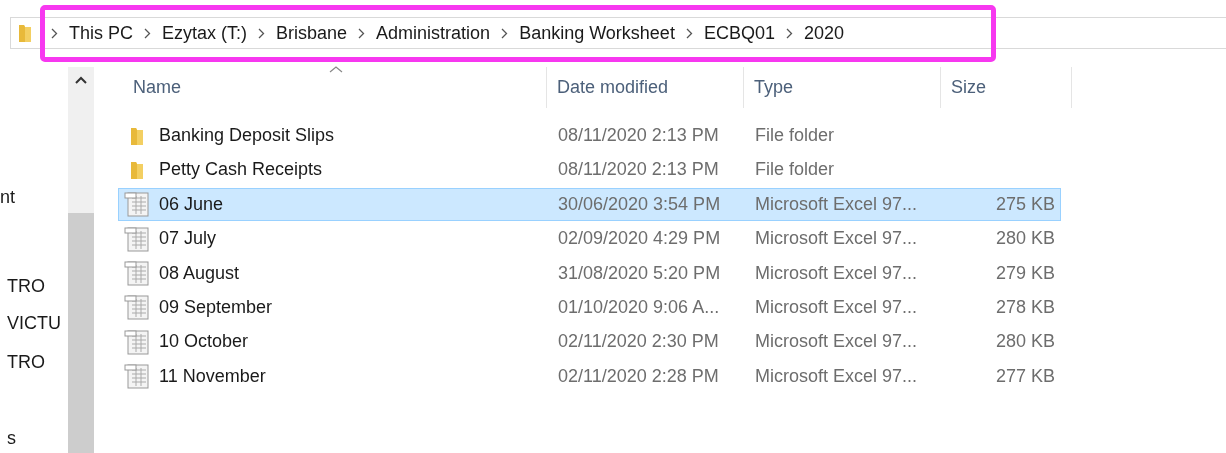  Describe the element at coordinates (639, 239) in the screenshot. I see `date-modified: 02/09/2020 4:29 PM` at that location.